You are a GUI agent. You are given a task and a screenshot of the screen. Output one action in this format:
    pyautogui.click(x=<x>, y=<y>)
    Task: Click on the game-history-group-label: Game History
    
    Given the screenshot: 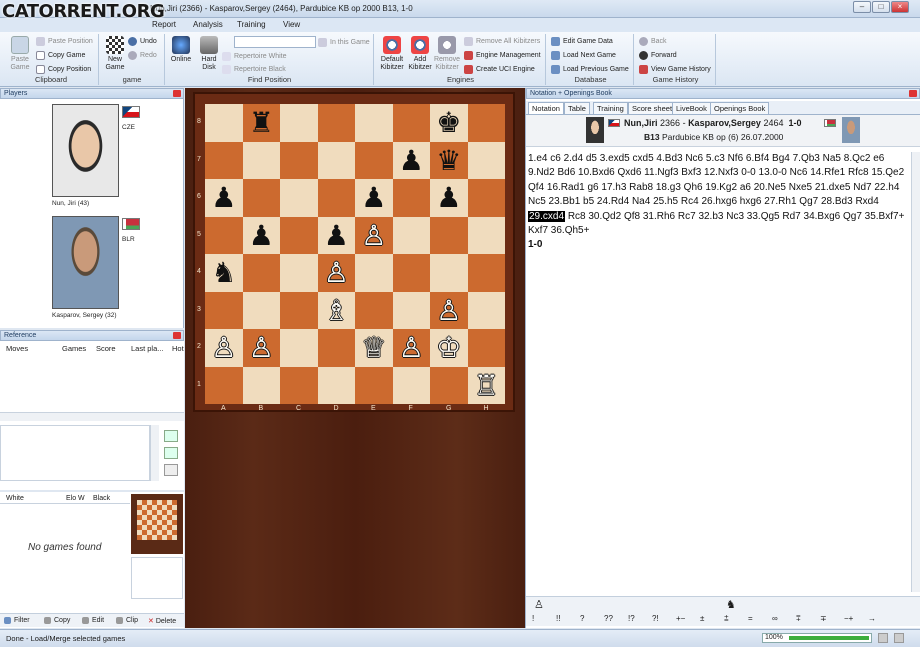 What is the action you would take?
    pyautogui.click(x=675, y=79)
    